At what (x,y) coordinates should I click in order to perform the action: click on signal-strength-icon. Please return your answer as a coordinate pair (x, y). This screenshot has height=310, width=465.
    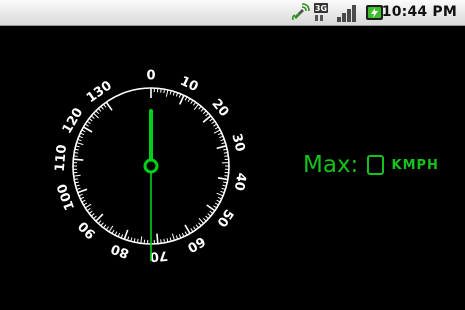
    Looking at the image, I should click on (346, 13).